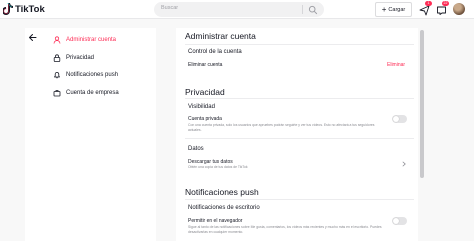 The image size is (474, 241). I want to click on chevron-right-icon, so click(404, 164).